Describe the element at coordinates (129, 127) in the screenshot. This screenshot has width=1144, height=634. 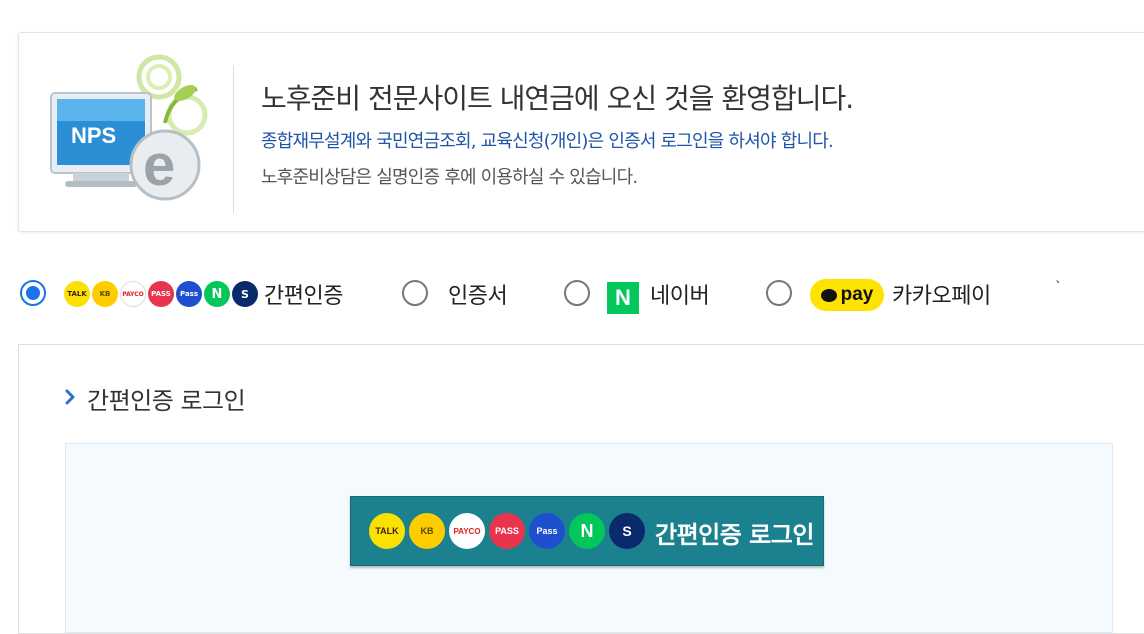
I see `nps-logo-icon: NPS e` at that location.